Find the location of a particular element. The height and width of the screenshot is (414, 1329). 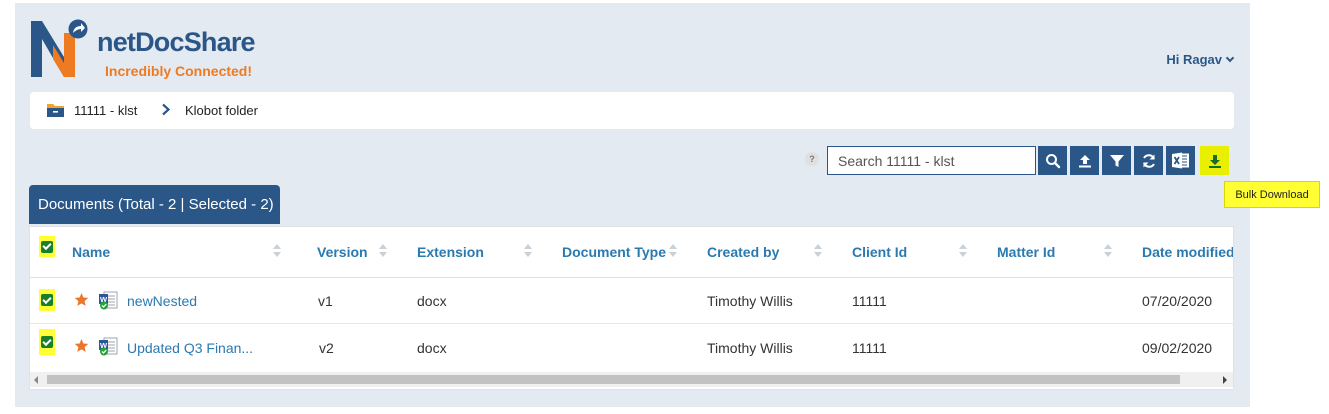

select-all-checkbox is located at coordinates (47, 246).